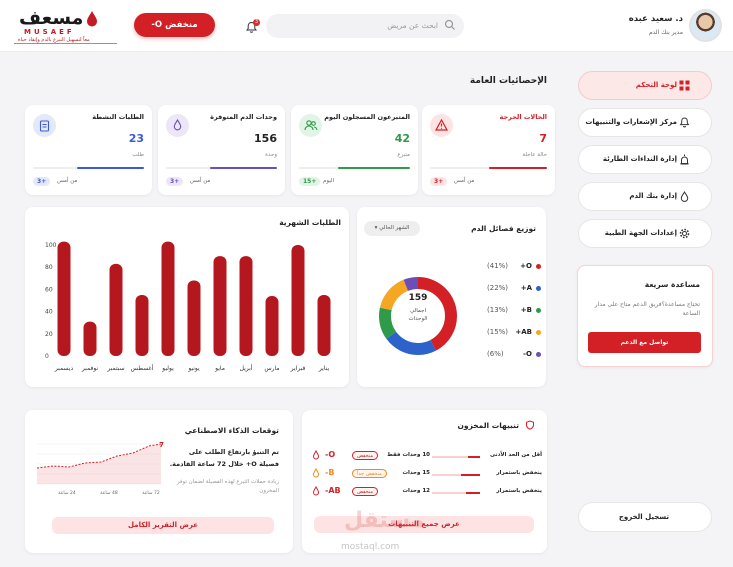 The image size is (733, 567). Describe the element at coordinates (523, 117) in the screenshot. I see `stat-title: الحالات الحرجة` at that location.